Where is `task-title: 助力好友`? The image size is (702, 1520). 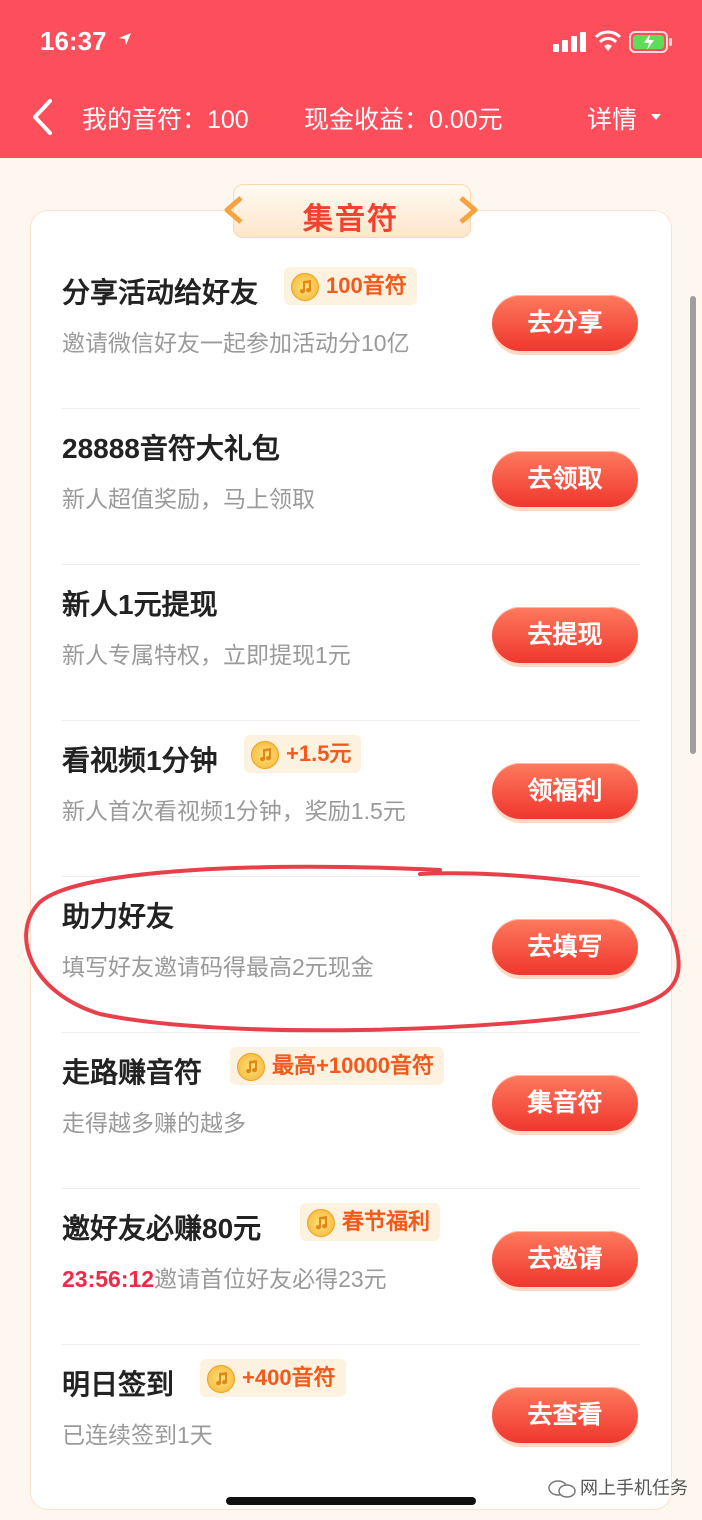 task-title: 助力好友 is located at coordinates (118, 916).